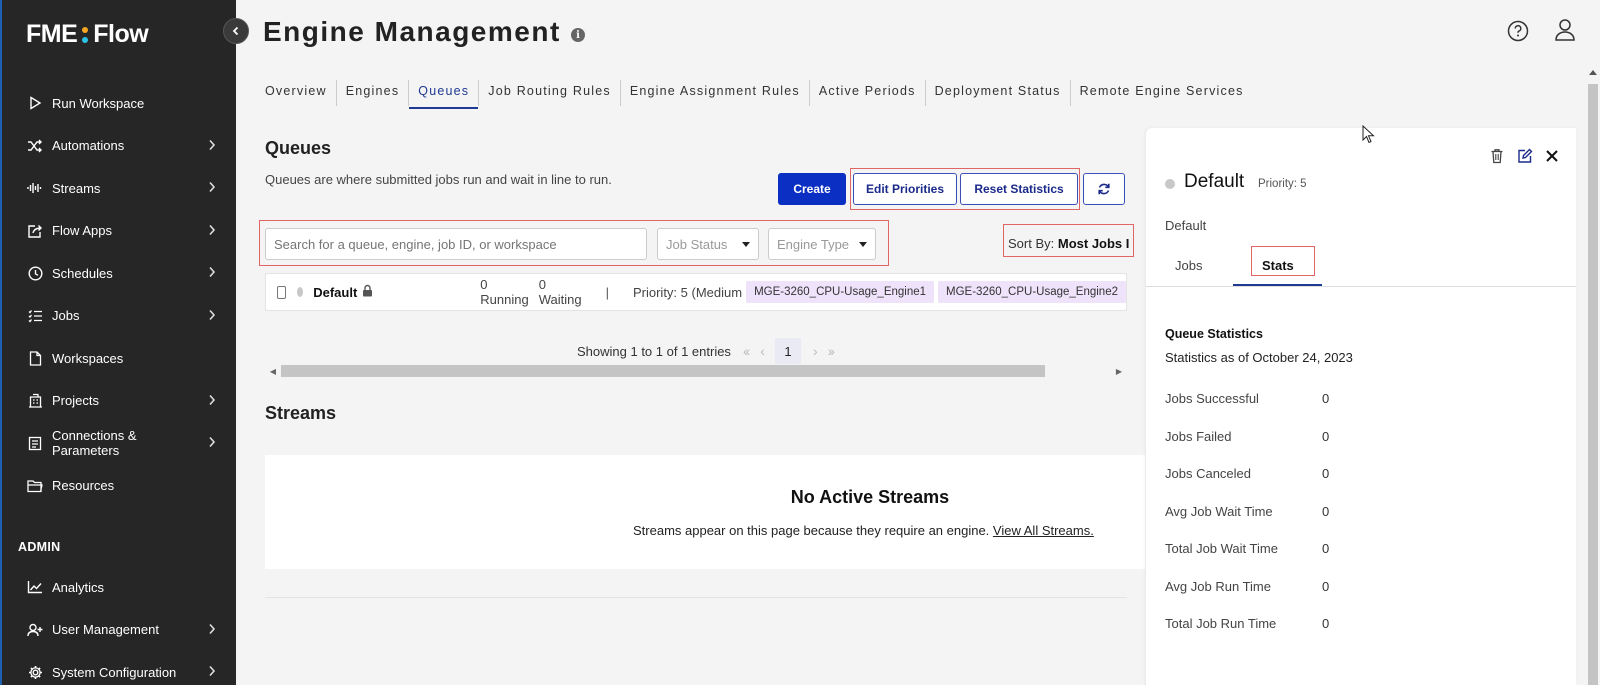 This screenshot has width=1600, height=685. I want to click on sidebar-item-user-management: User Management, so click(119, 630).